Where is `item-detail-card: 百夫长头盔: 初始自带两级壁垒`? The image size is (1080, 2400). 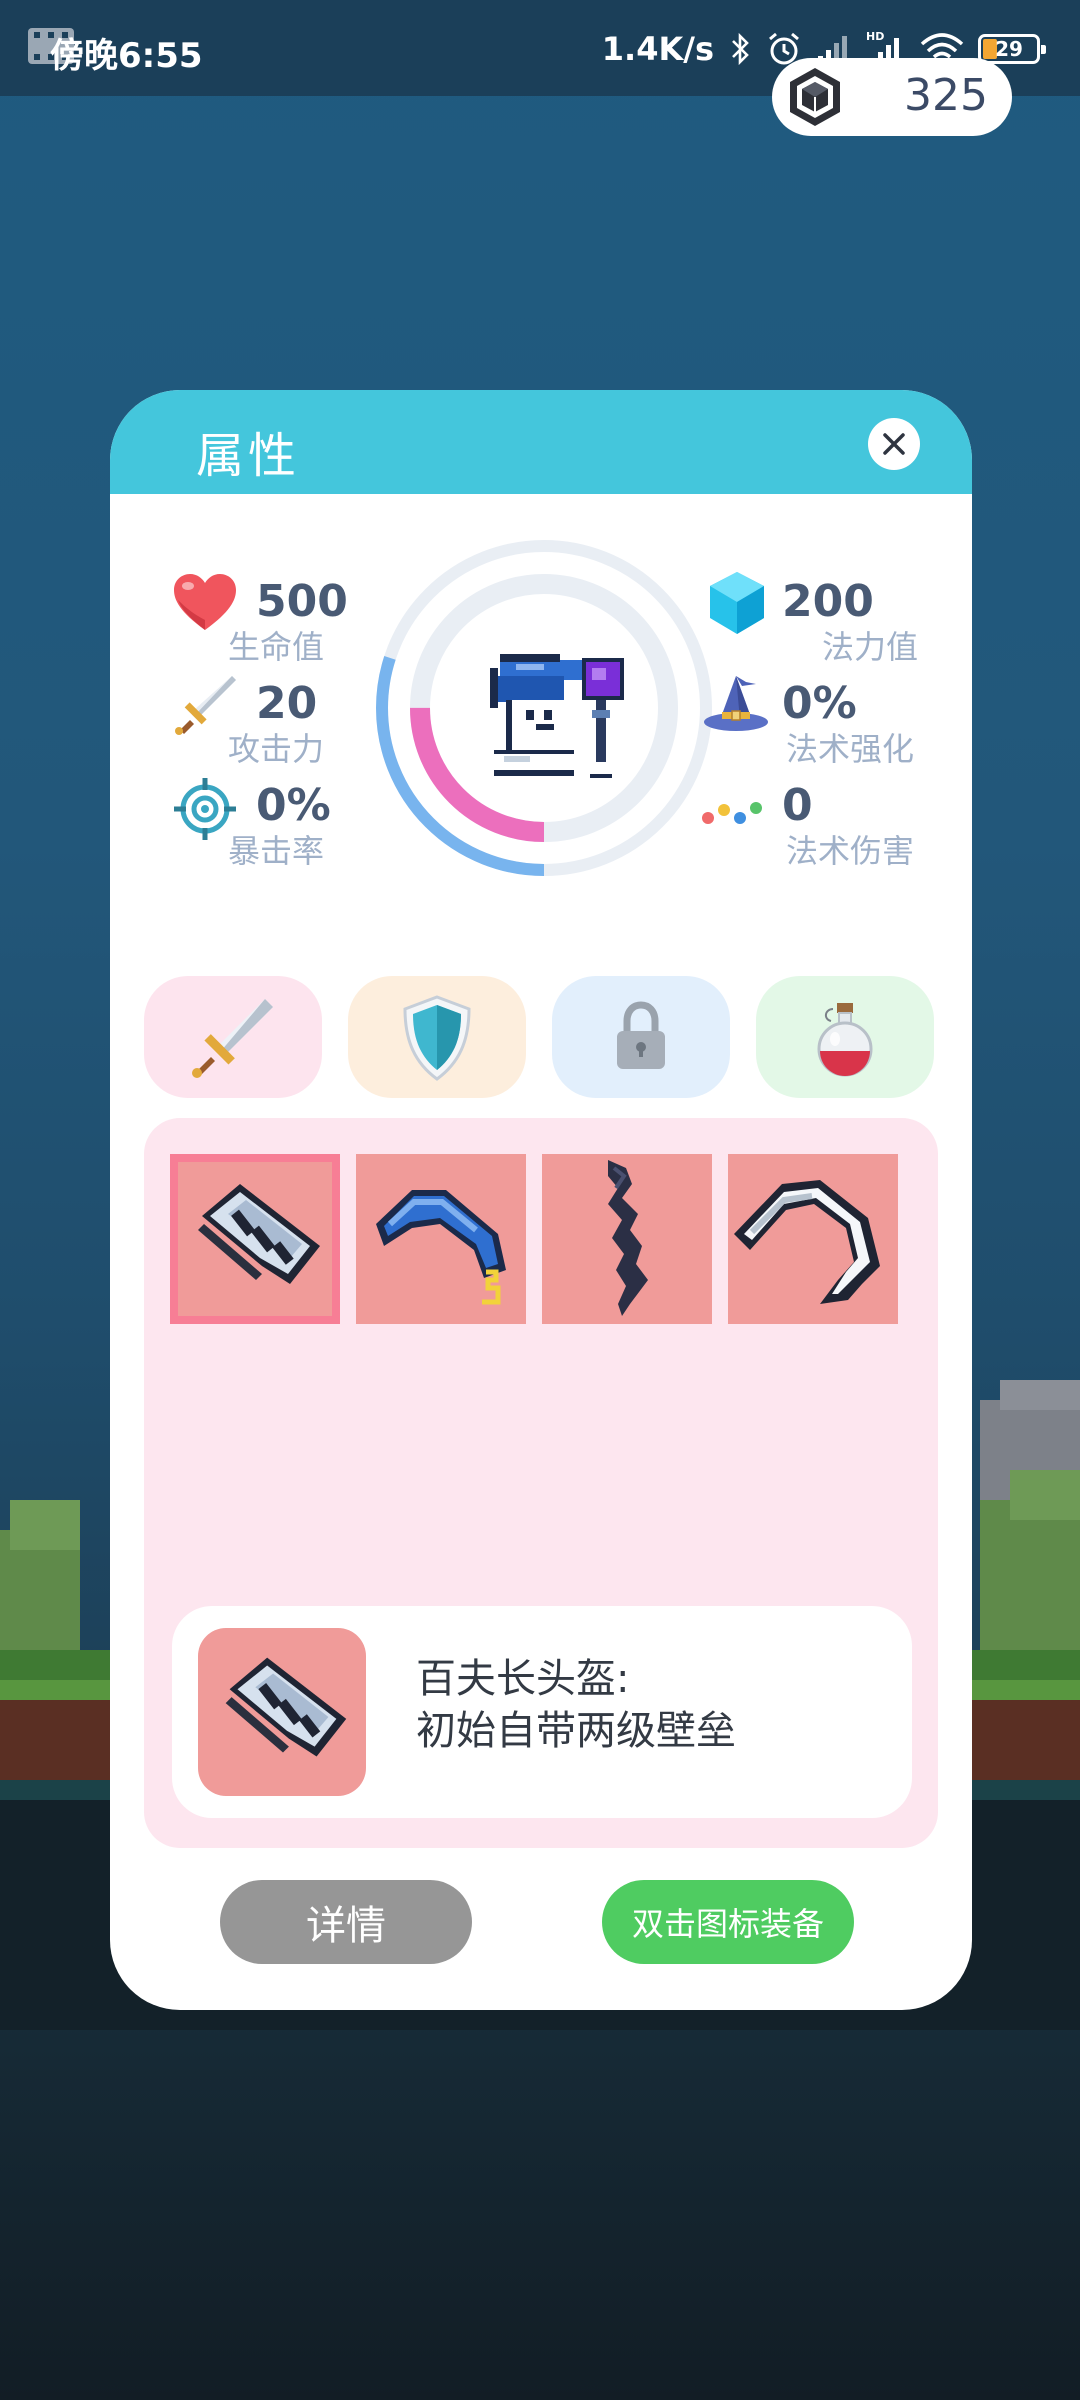 item-detail-card: 百夫长头盔: 初始自带两级壁垒 is located at coordinates (542, 1712).